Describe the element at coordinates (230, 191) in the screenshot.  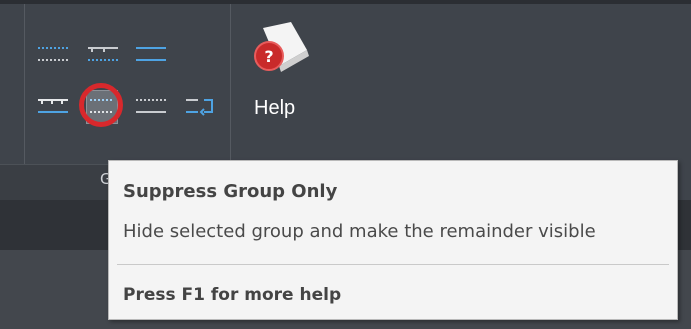
I see `tooltip-title: Suppress Group Only` at that location.